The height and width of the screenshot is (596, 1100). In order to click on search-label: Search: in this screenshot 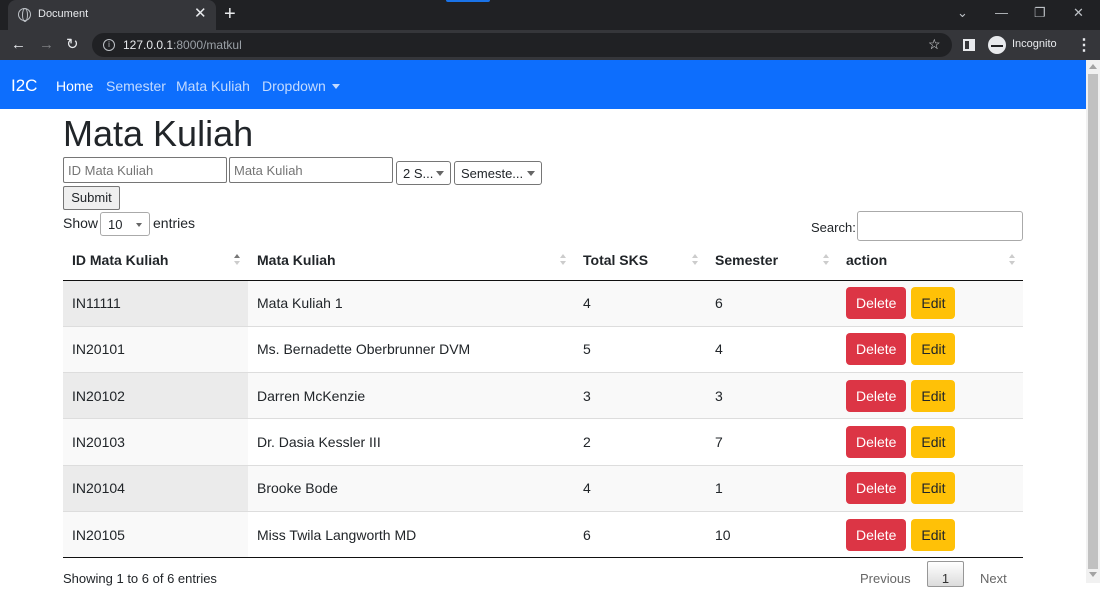, I will do `click(833, 227)`.